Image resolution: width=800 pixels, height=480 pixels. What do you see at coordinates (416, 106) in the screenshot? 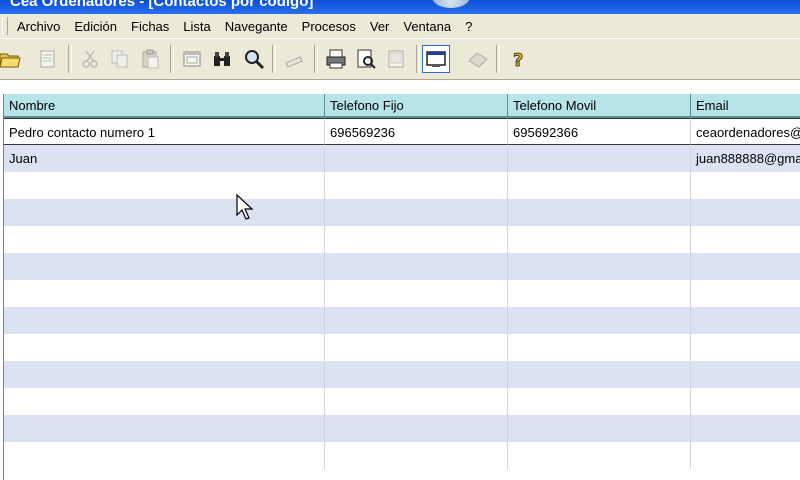
I see `column-header-telefono-fijo: Telefono Fijo` at bounding box center [416, 106].